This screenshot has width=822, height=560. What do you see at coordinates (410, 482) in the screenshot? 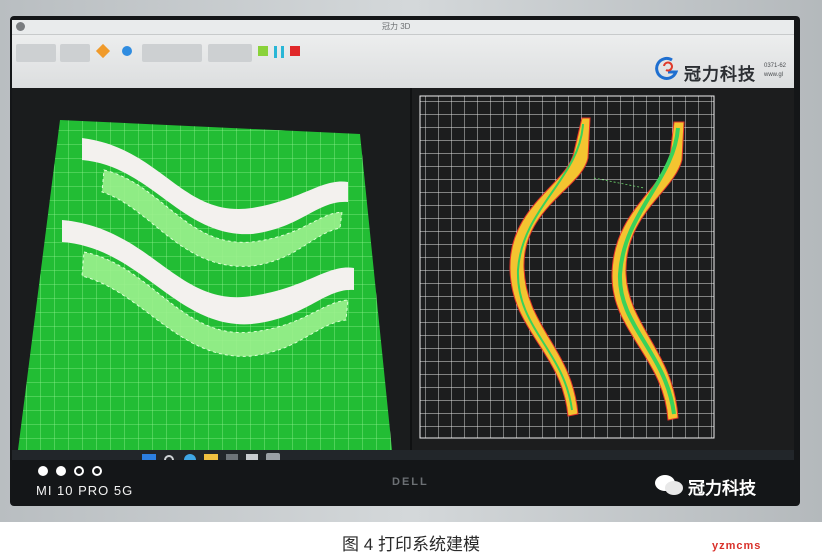
I see `monitor-brand-logo: DELL` at bounding box center [410, 482].